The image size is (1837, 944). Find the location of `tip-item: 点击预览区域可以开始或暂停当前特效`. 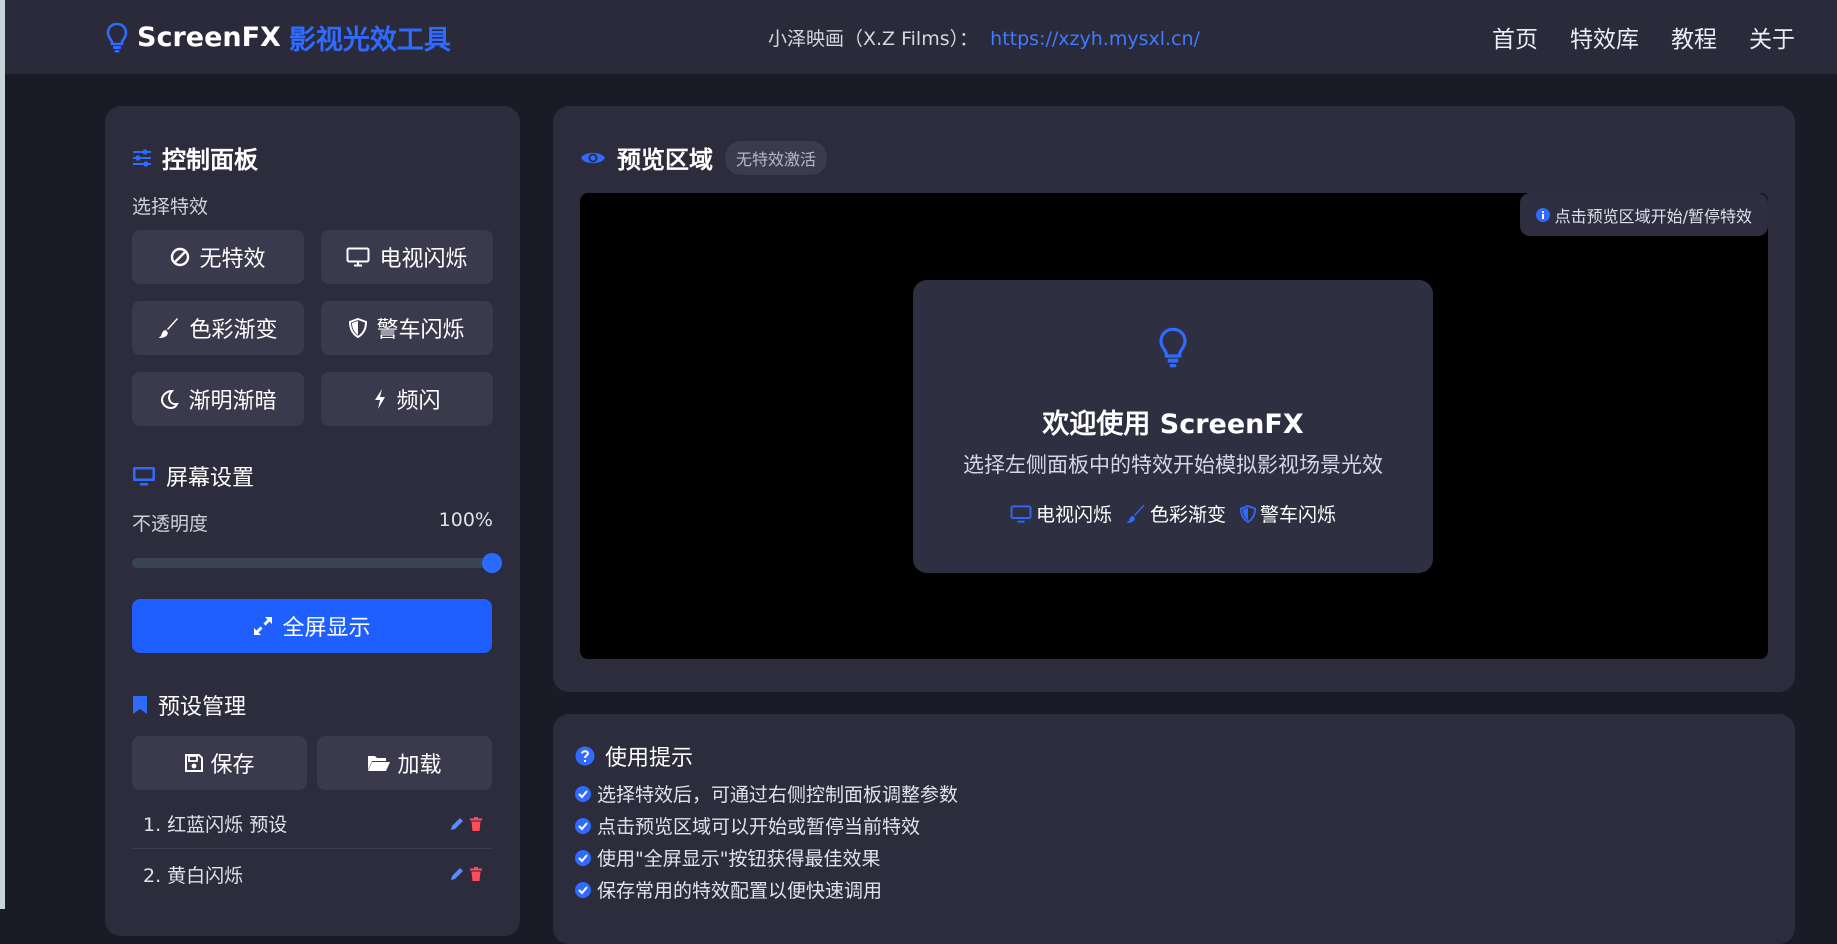

tip-item: 点击预览区域可以开始或暂停当前特效 is located at coordinates (747, 825).